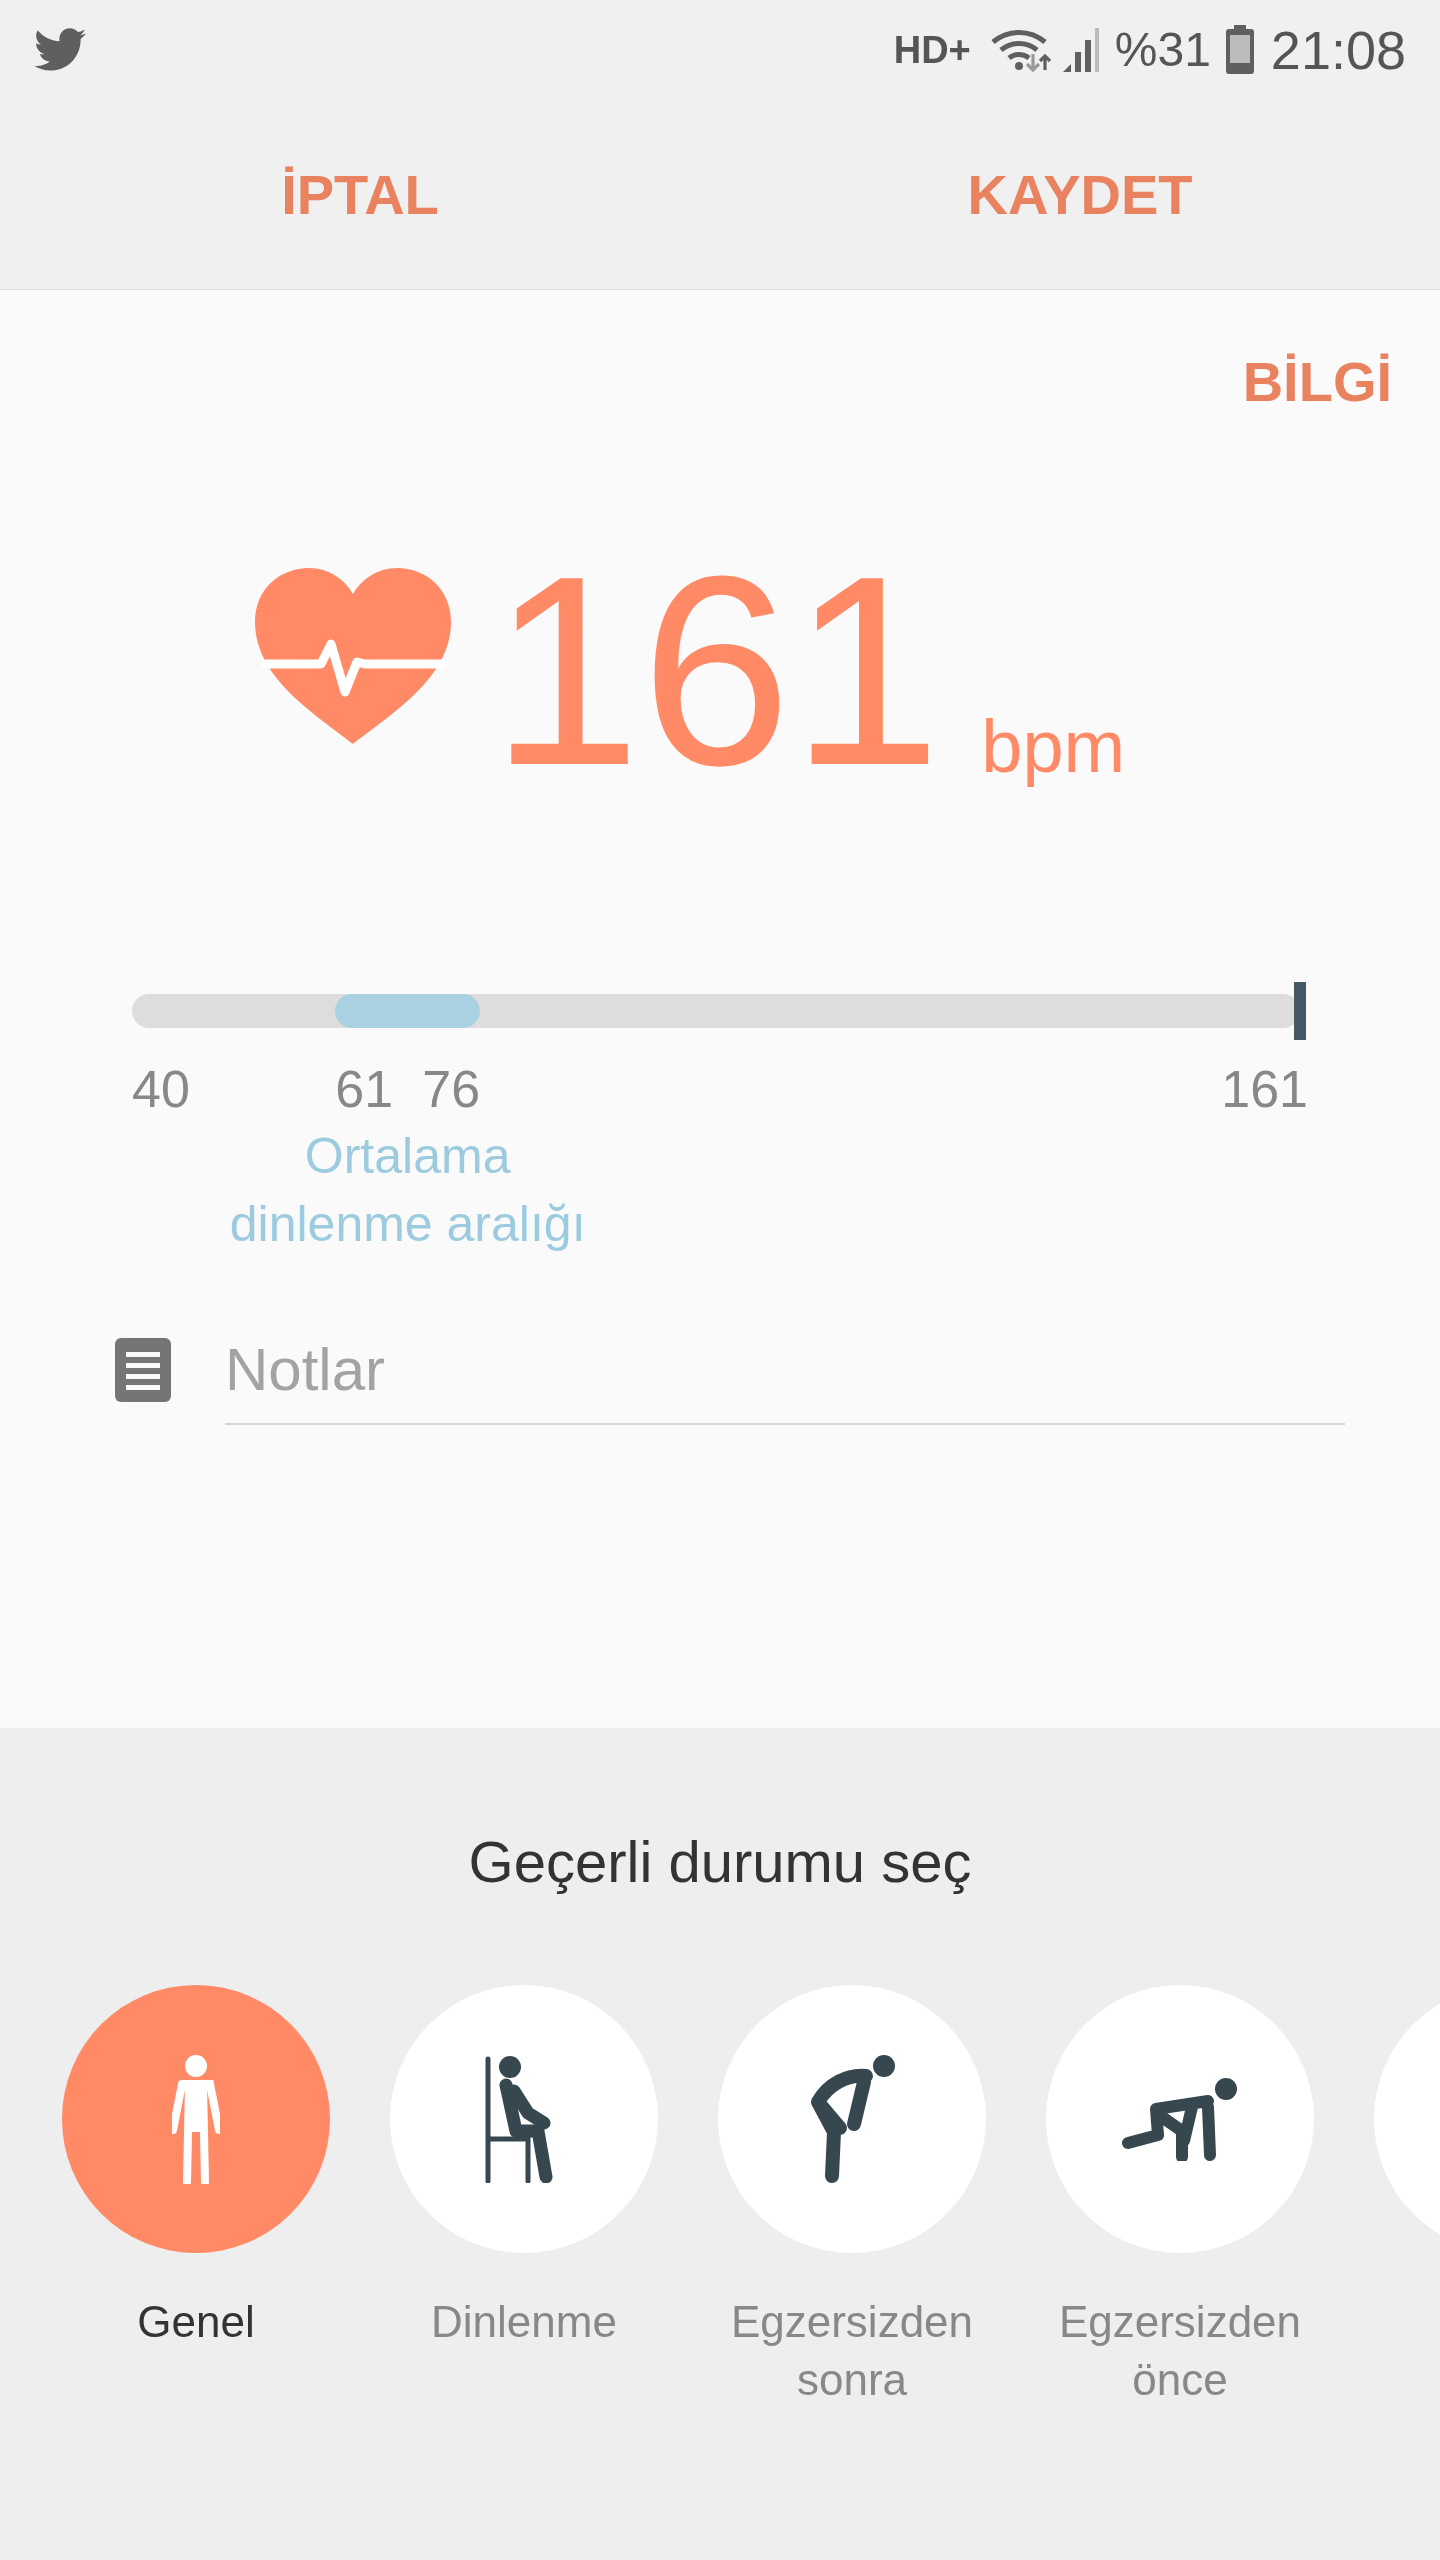 The width and height of the screenshot is (1440, 2560). What do you see at coordinates (60, 50) in the screenshot?
I see `bird-icon` at bounding box center [60, 50].